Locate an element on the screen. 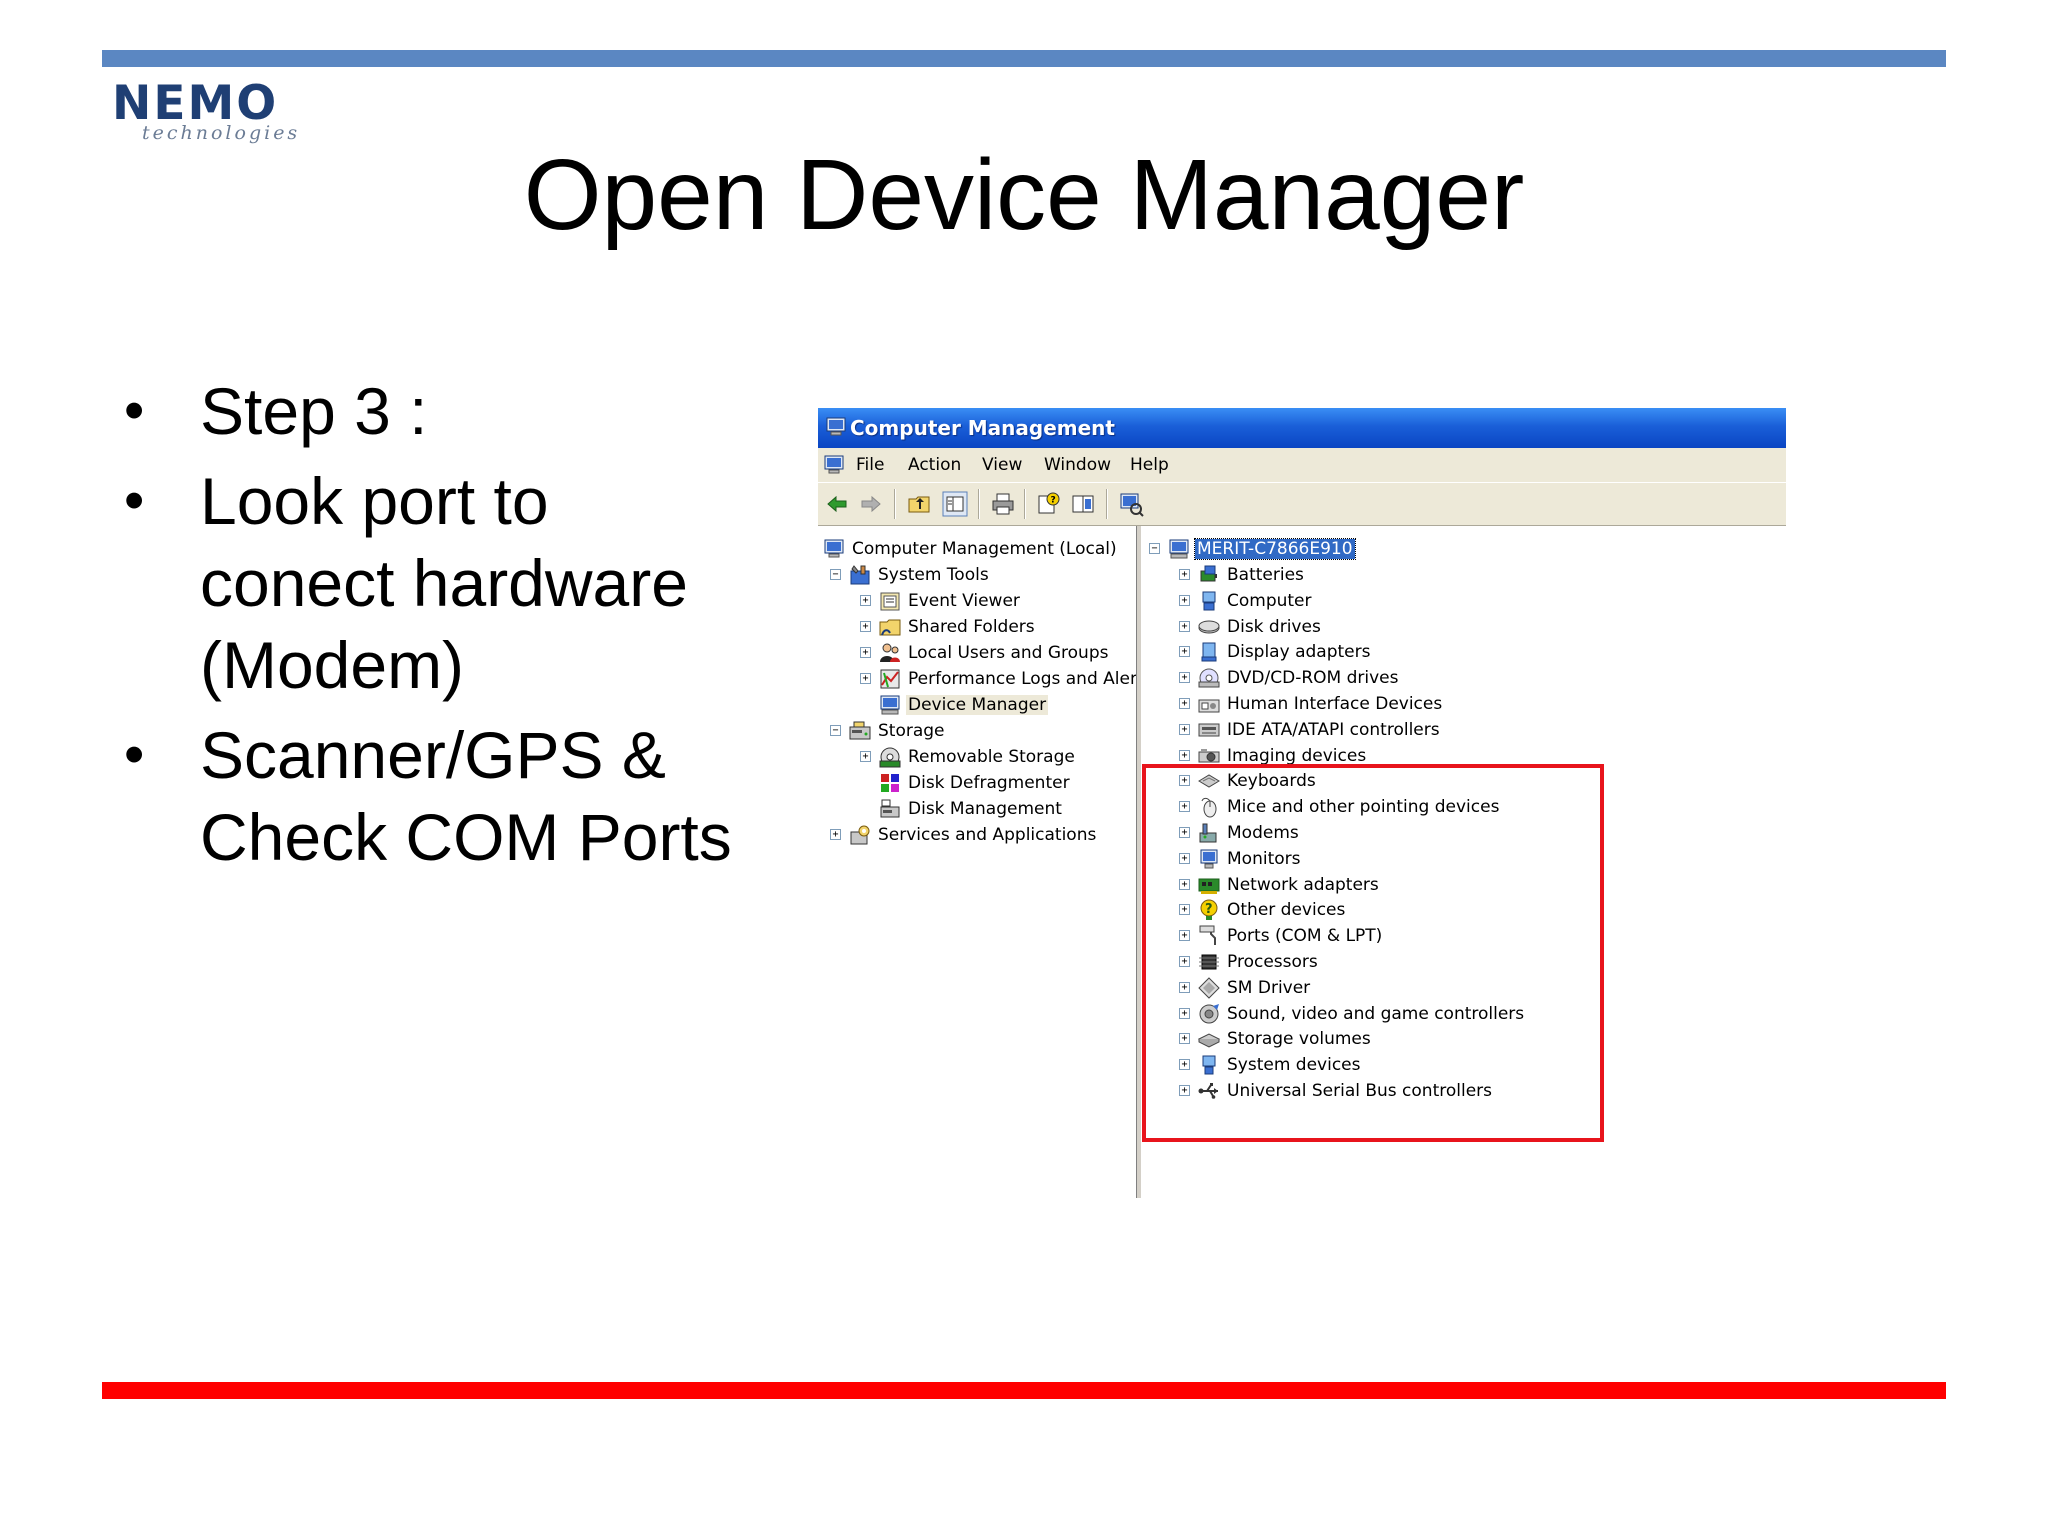  menu-bar: File Action View Window Help is located at coordinates (1302, 465).